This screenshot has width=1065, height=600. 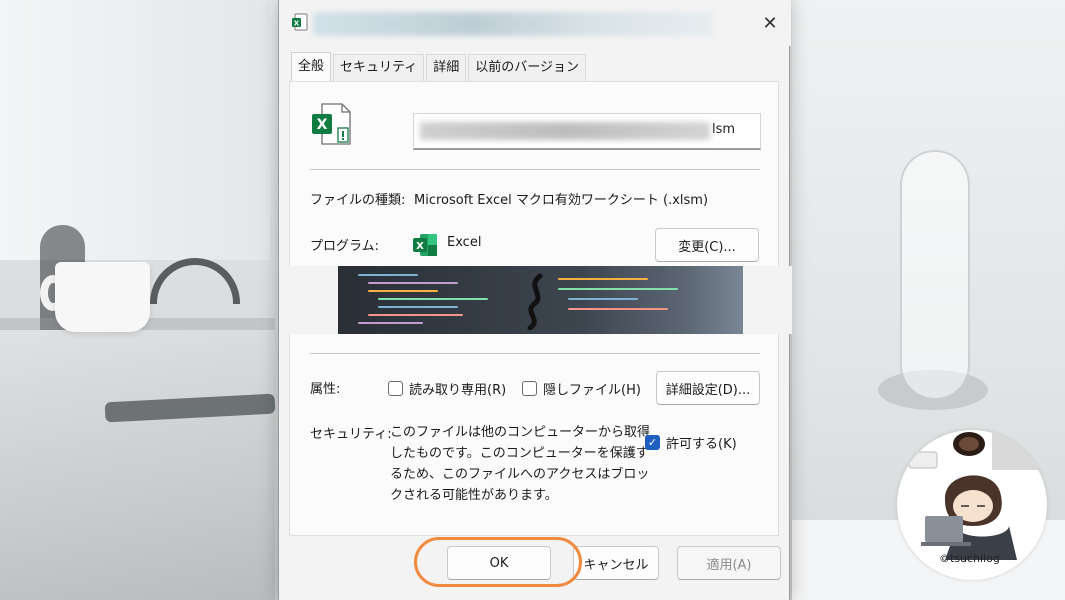 I want to click on unblock-checkbox-box: ✓, so click(x=652, y=442).